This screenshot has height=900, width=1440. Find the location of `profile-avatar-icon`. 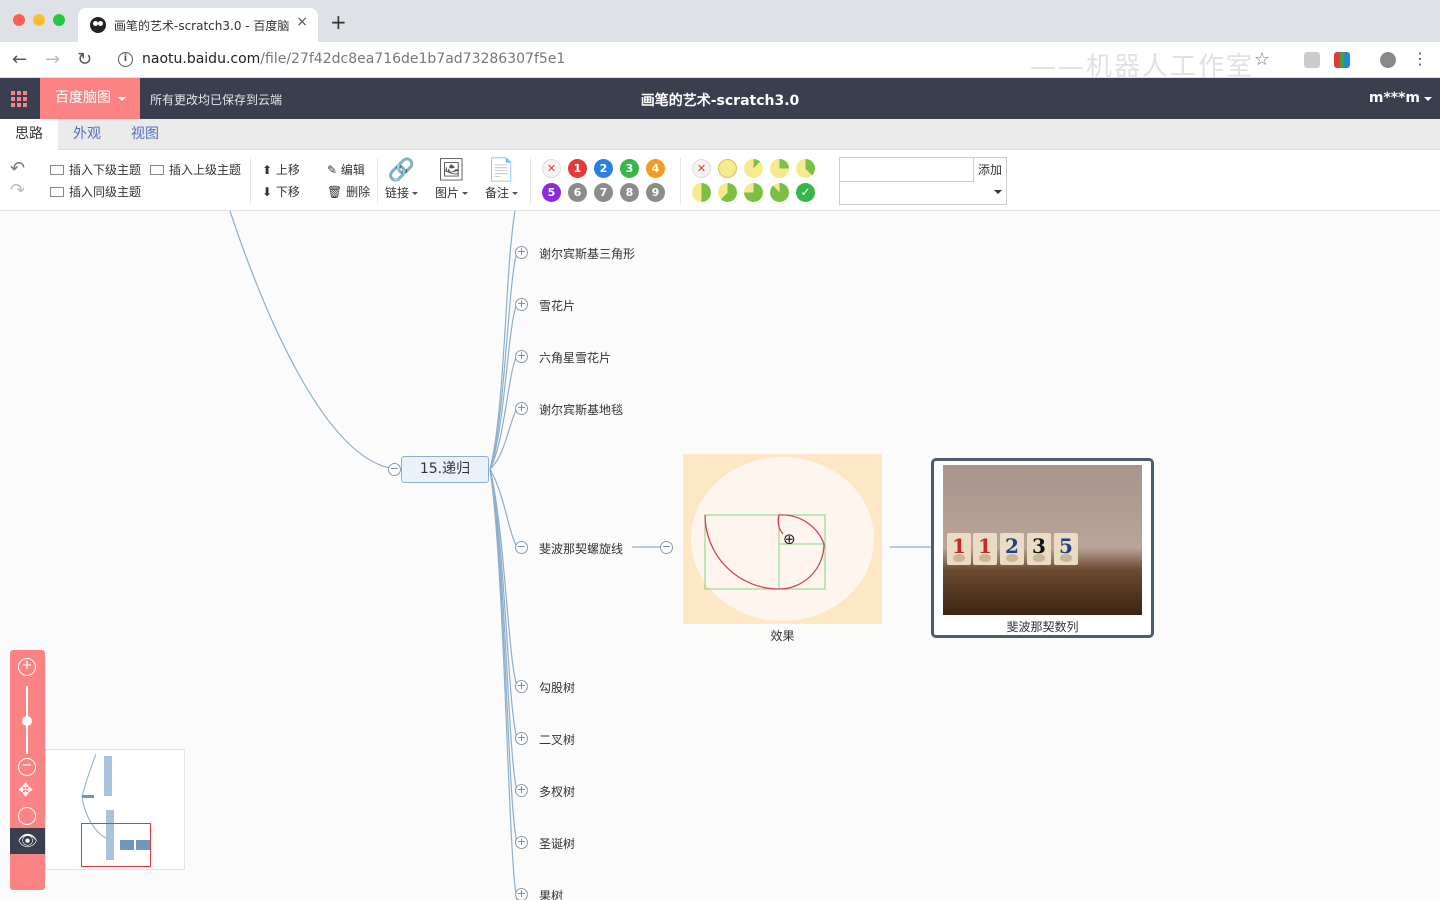

profile-avatar-icon is located at coordinates (1388, 60).